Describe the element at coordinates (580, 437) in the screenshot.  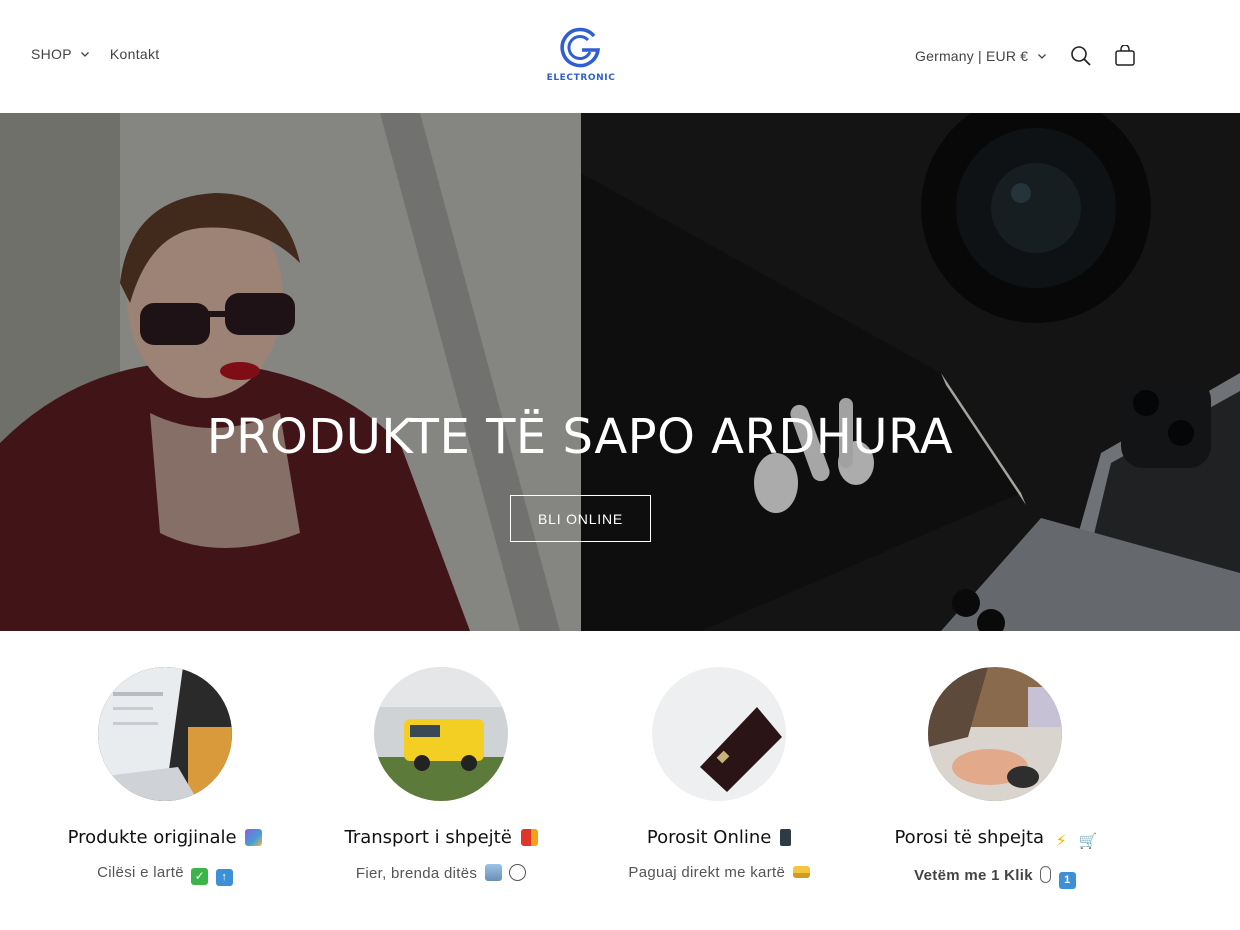
I see `hero-title: PRODUKTE TË SAPO ARDHURA` at that location.